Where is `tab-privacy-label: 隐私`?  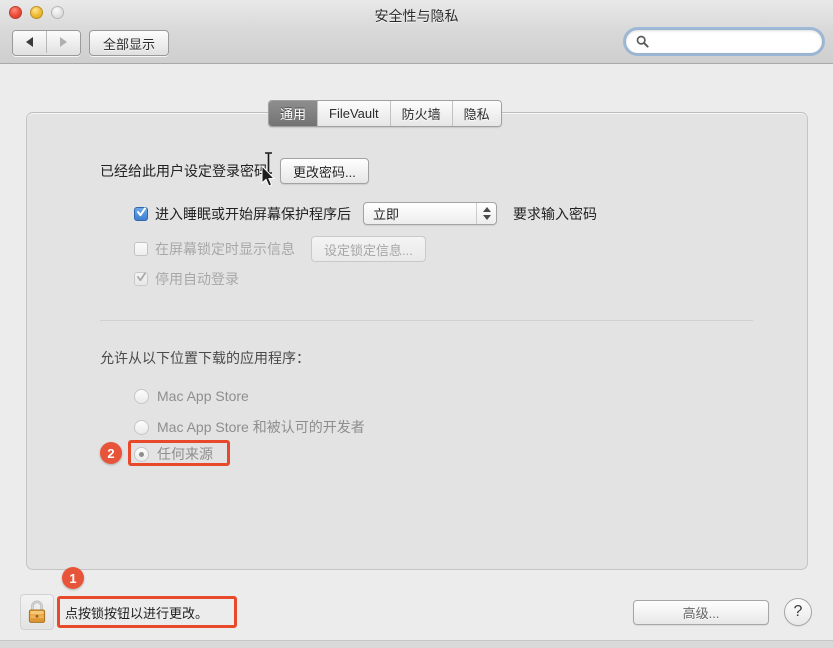
tab-privacy-label: 隐私 is located at coordinates (476, 114).